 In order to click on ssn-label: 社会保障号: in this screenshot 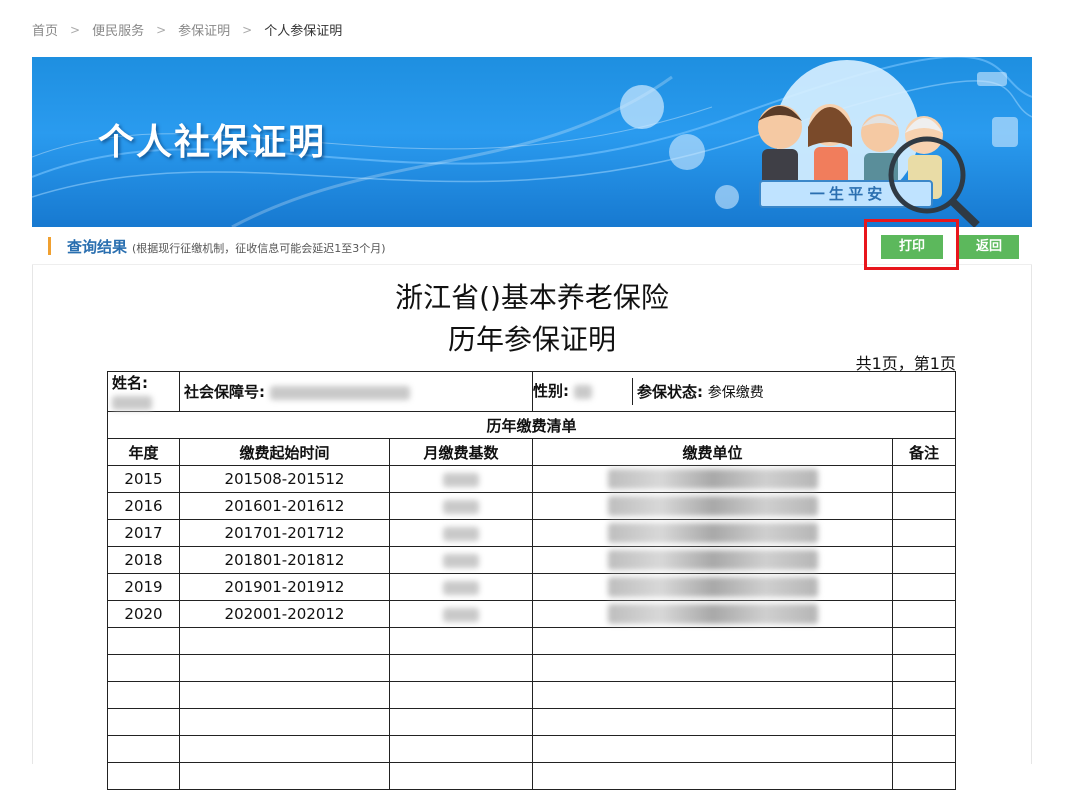, I will do `click(224, 392)`.